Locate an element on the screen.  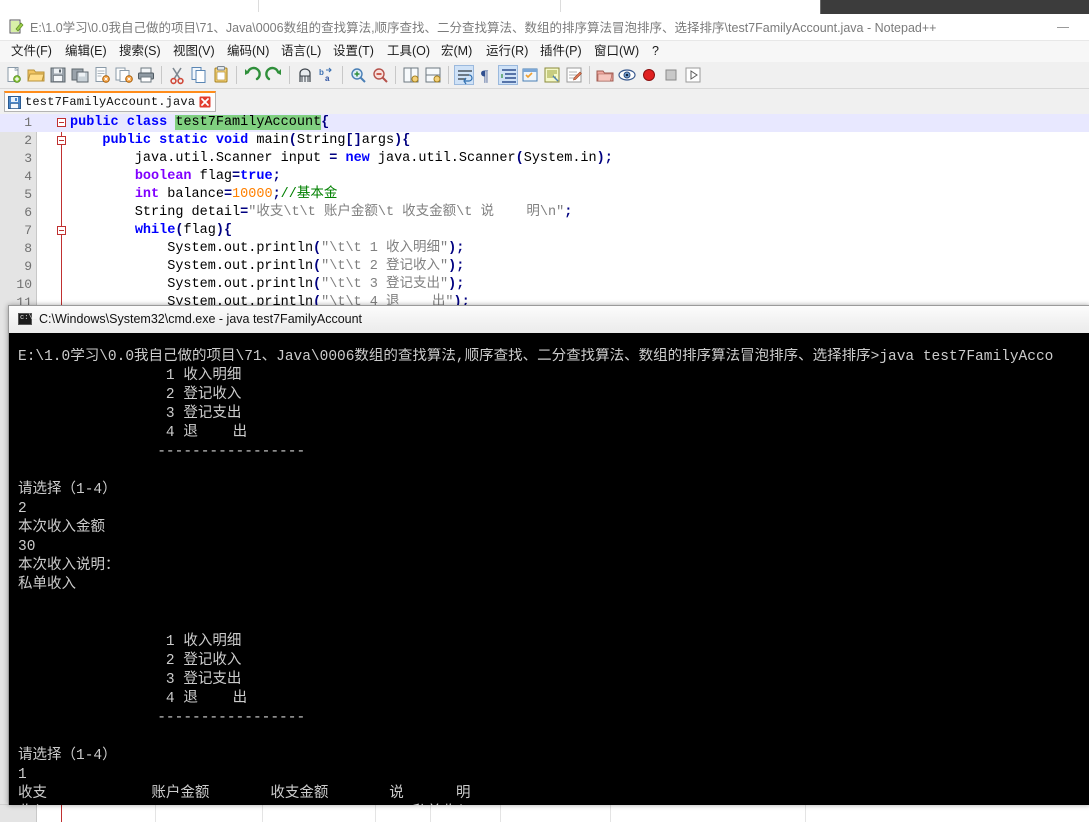
cut-icon is located at coordinates (177, 75).